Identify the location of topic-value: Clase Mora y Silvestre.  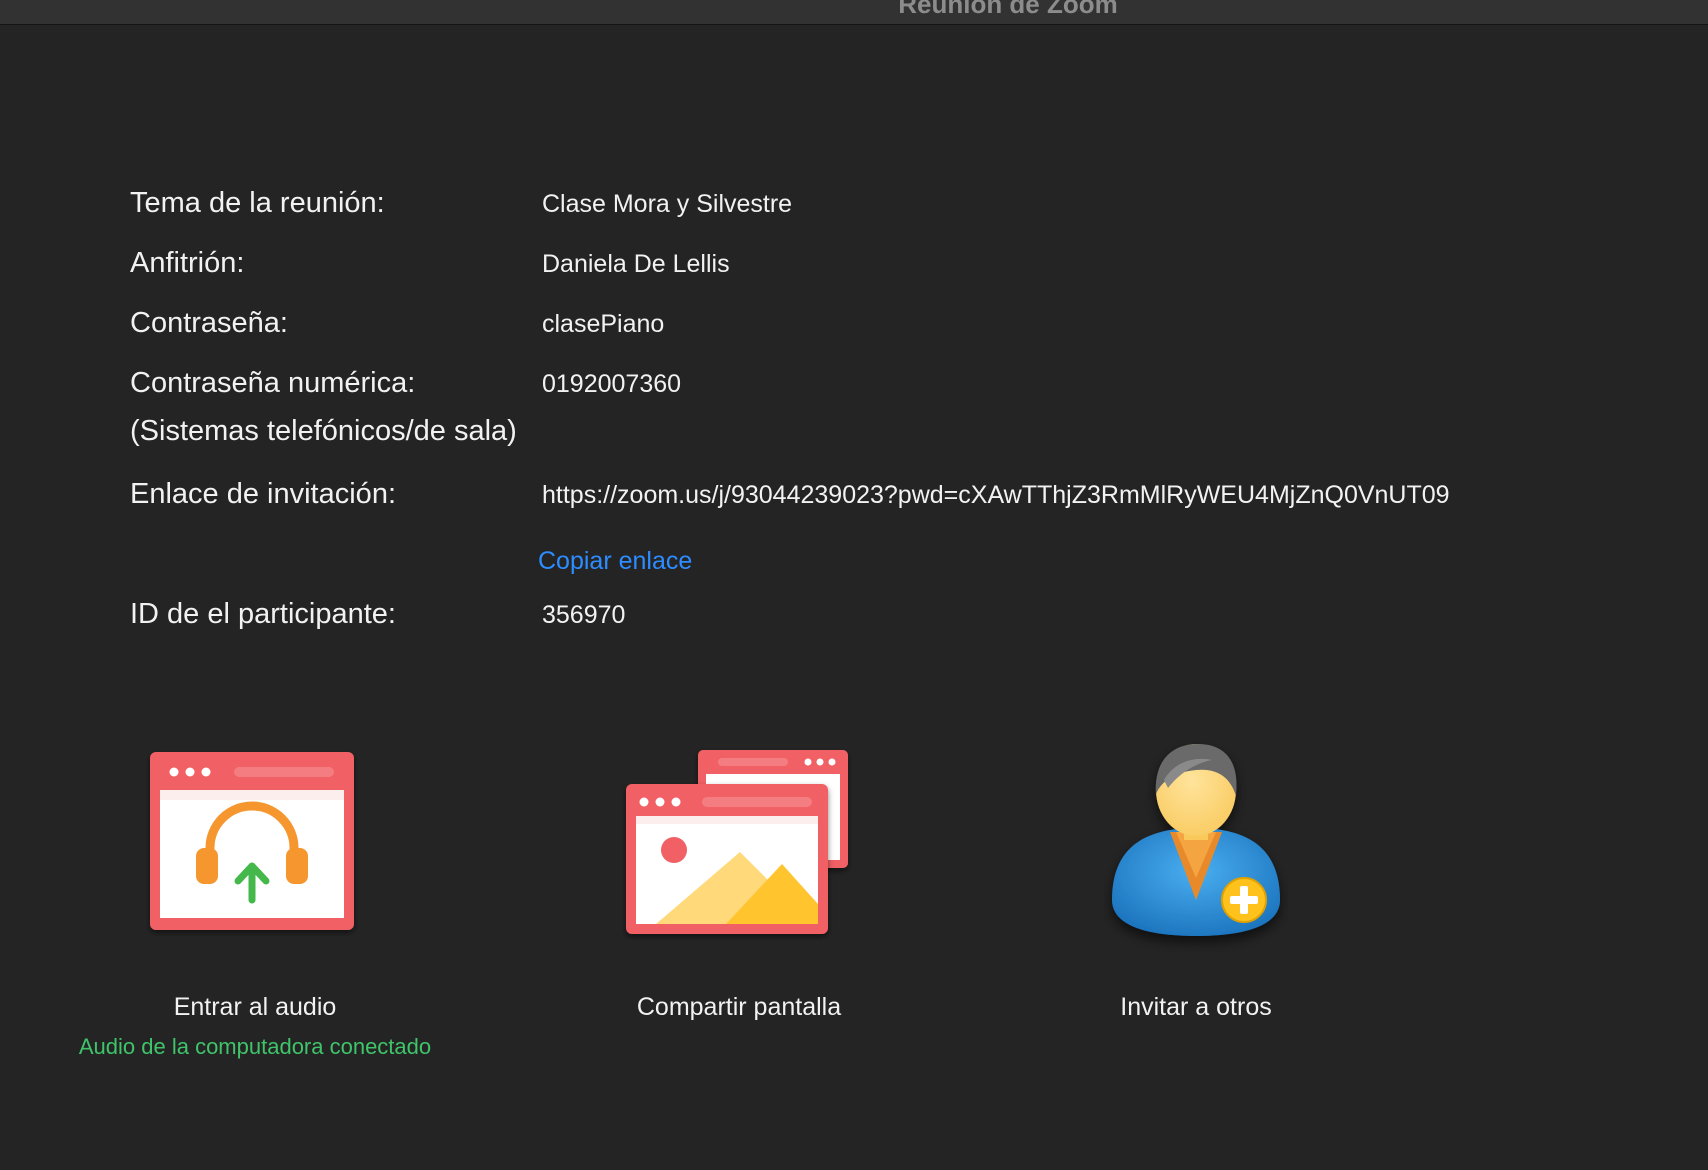
(667, 204).